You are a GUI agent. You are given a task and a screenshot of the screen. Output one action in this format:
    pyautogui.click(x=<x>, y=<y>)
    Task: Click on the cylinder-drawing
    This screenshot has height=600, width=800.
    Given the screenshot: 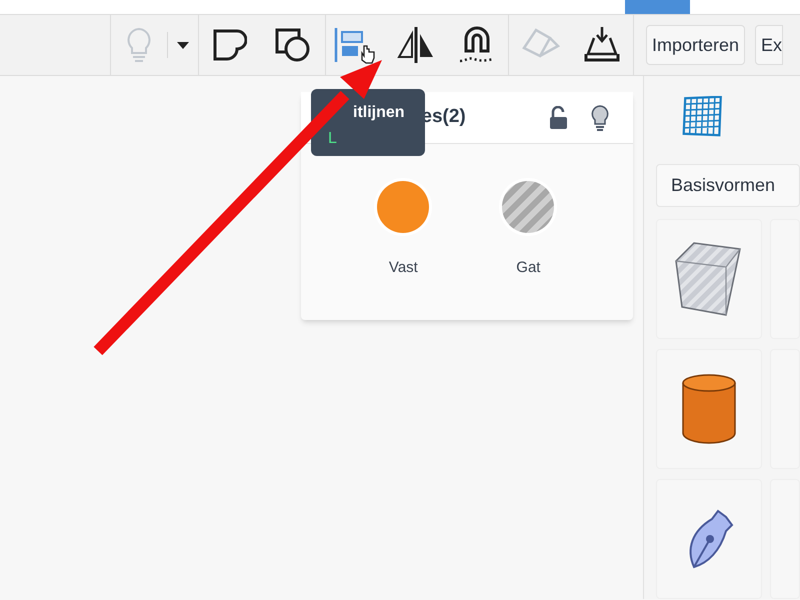 What is the action you would take?
    pyautogui.click(x=709, y=409)
    